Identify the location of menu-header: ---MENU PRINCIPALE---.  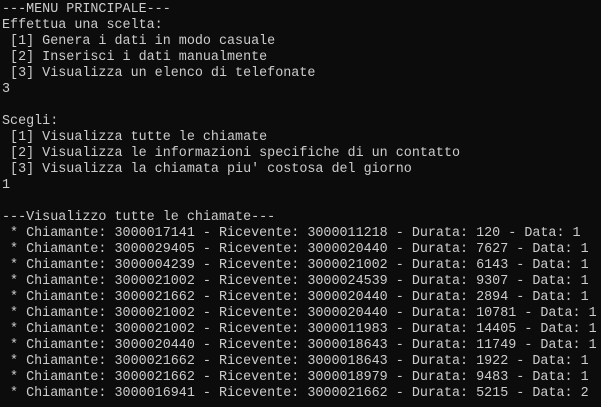
(86, 9).